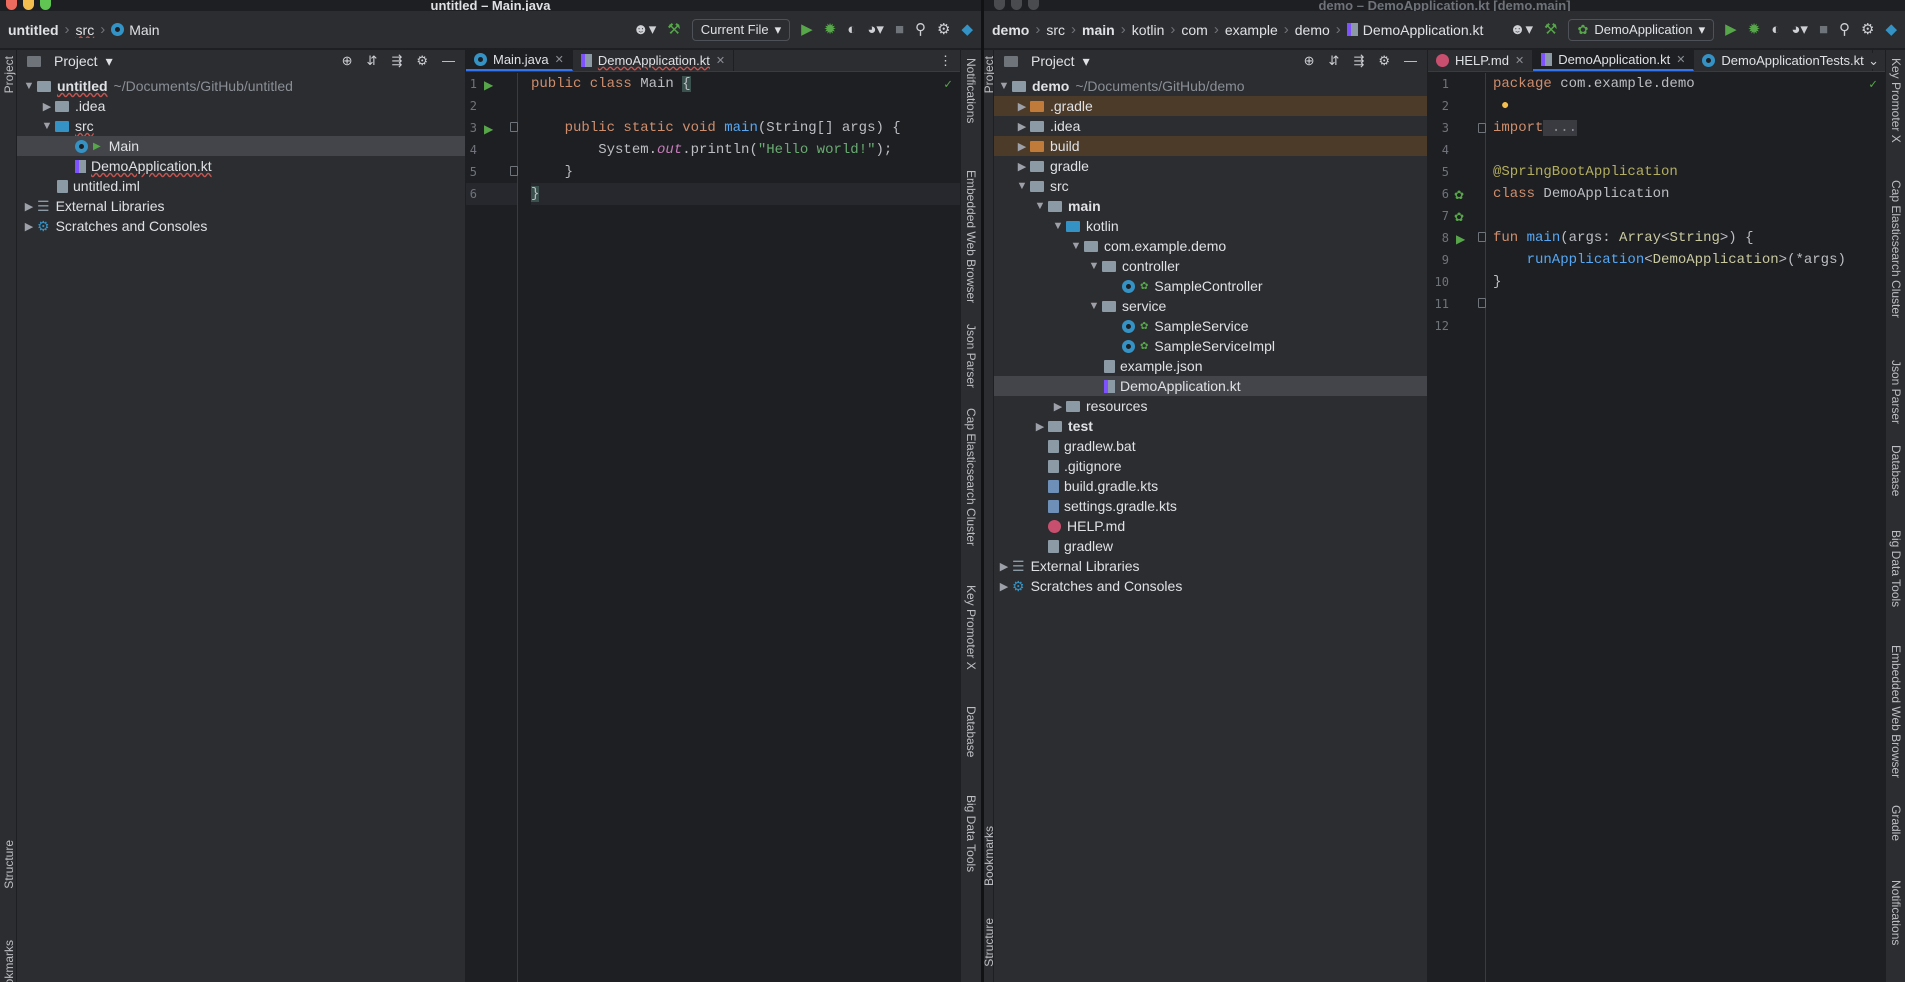  I want to click on tree-item: ✿ SampleController, so click(1210, 286).